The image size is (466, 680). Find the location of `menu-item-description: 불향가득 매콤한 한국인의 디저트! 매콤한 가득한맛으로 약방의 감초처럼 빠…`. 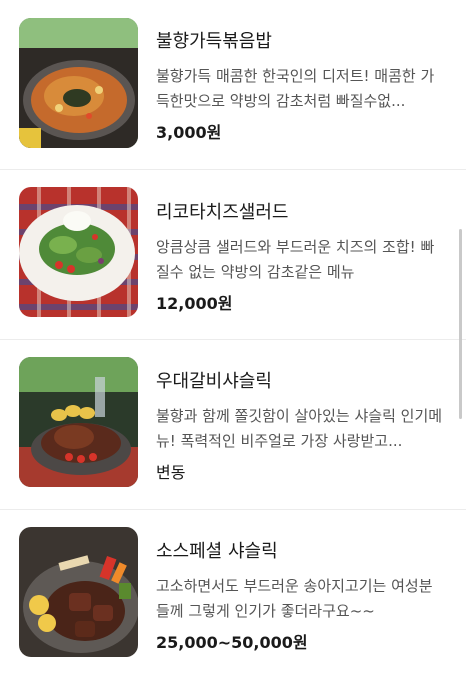

menu-item-description: 불향가득 매콤한 한국인의 디저트! 매콤한 가득한맛으로 약방의 감초처럼 빠… is located at coordinates (295, 88).